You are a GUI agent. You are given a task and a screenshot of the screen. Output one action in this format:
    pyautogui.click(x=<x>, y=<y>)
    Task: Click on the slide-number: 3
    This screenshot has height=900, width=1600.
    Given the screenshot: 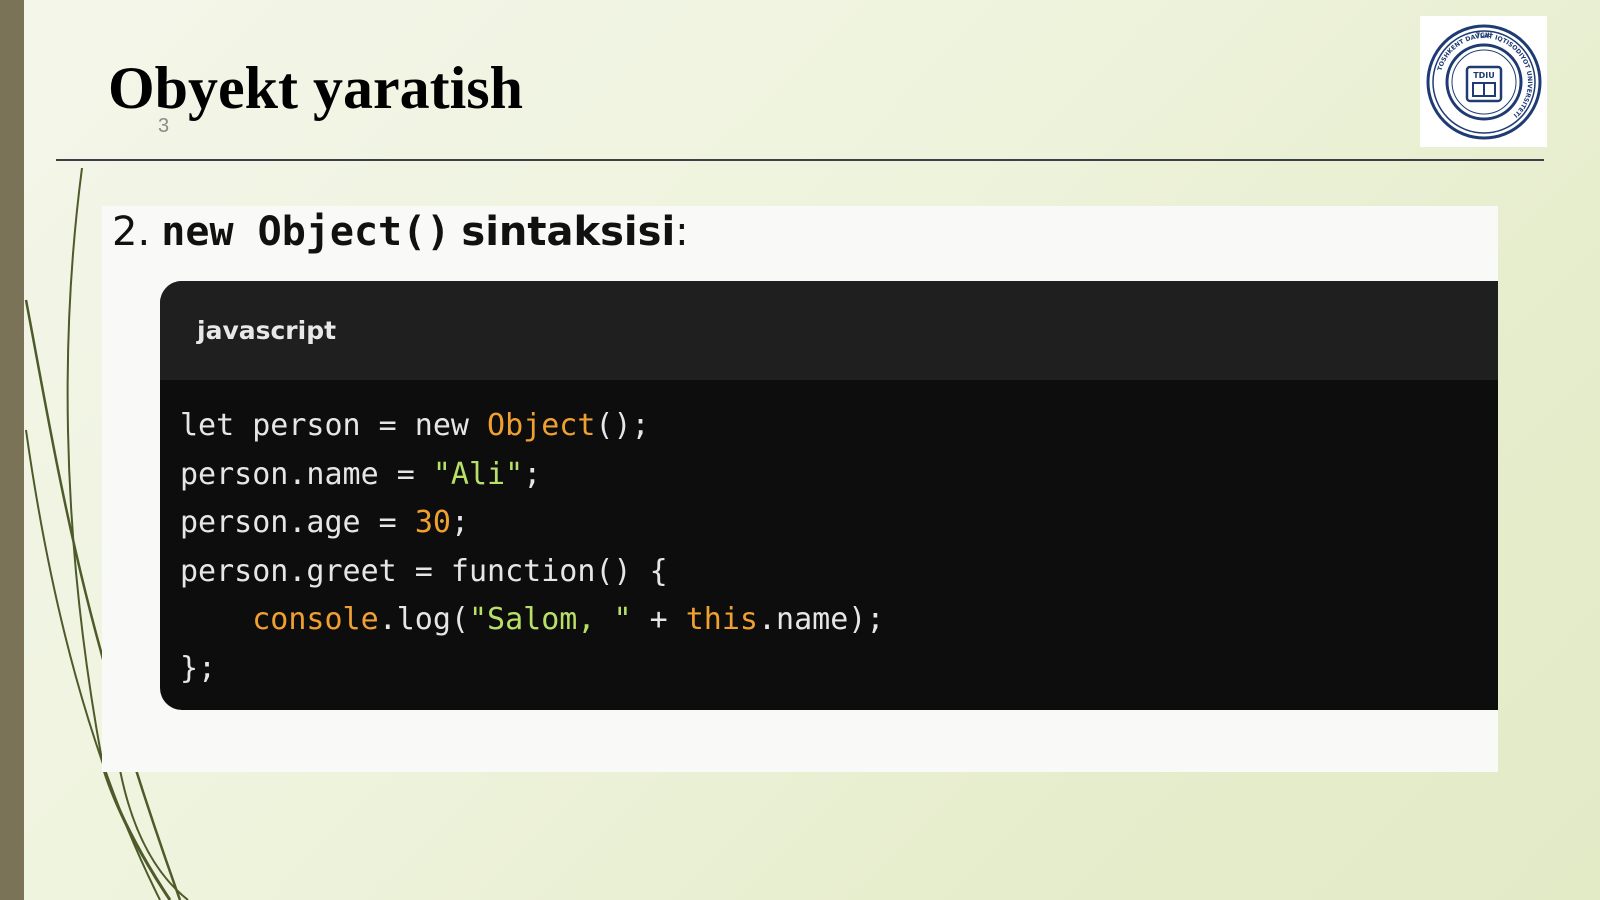 What is the action you would take?
    pyautogui.click(x=164, y=126)
    